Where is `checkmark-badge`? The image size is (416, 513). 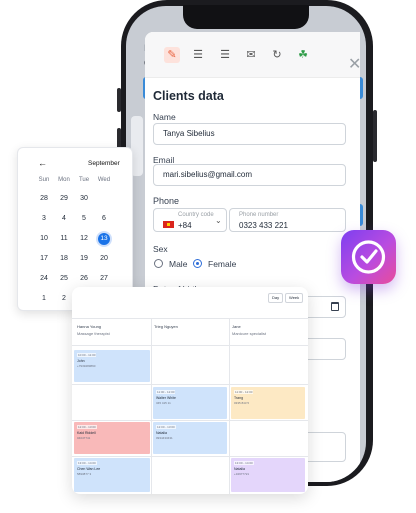 checkmark-badge is located at coordinates (368, 257).